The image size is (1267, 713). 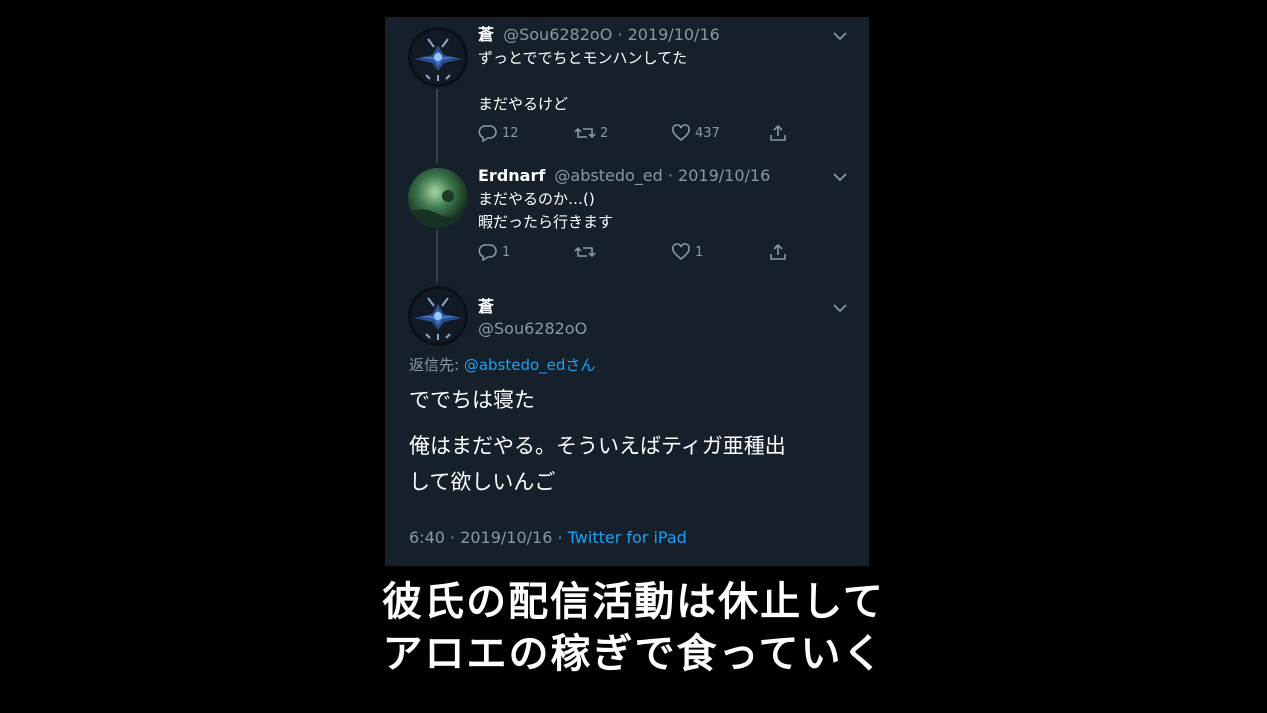 What do you see at coordinates (498, 133) in the screenshot?
I see `reply-button: 12` at bounding box center [498, 133].